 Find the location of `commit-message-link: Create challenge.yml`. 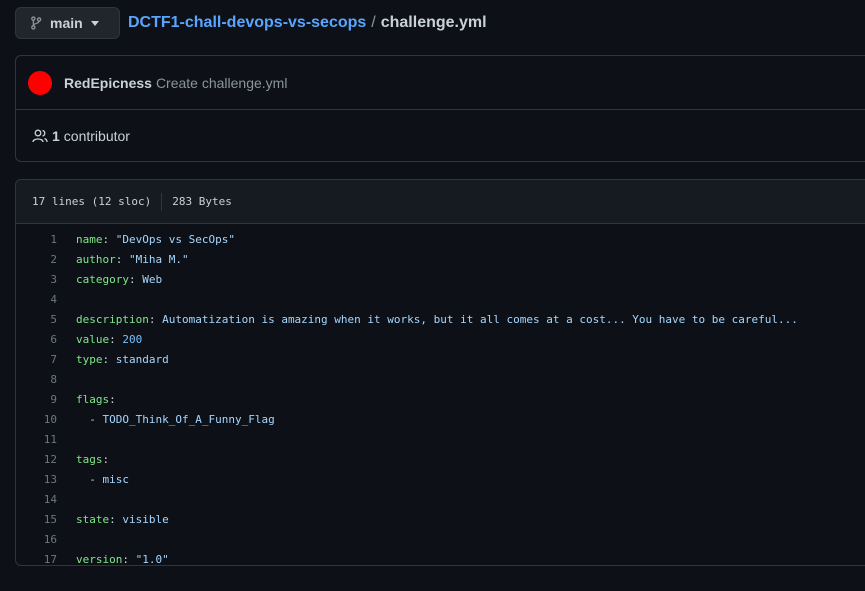

commit-message-link: Create challenge.yml is located at coordinates (222, 83).